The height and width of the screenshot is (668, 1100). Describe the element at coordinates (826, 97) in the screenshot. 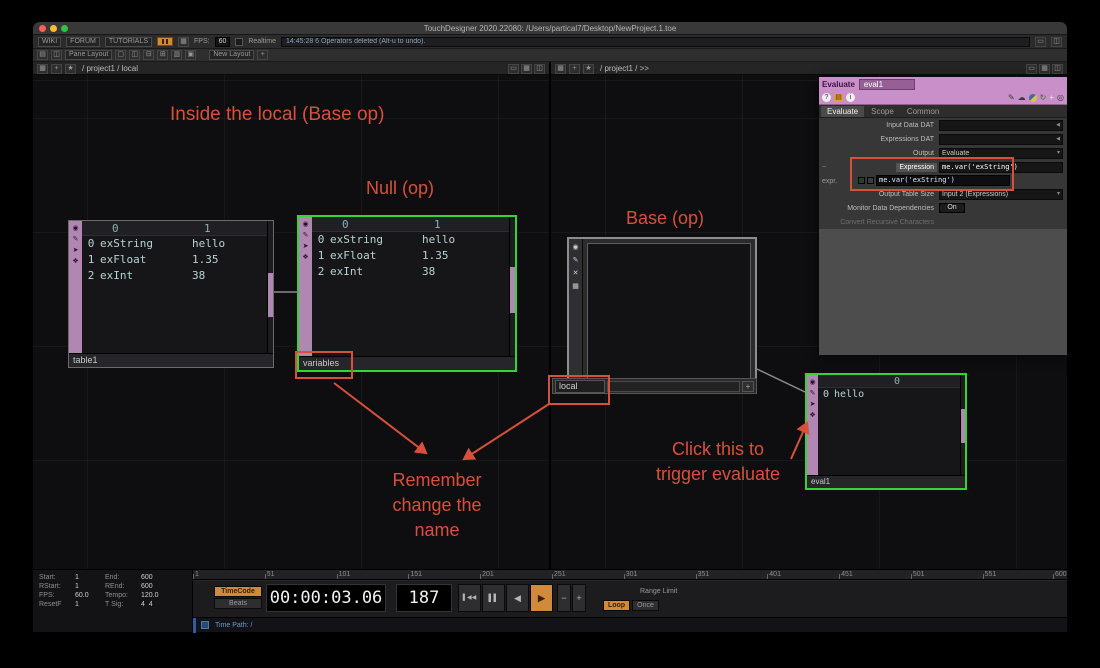

I see `help-icon: ?` at that location.